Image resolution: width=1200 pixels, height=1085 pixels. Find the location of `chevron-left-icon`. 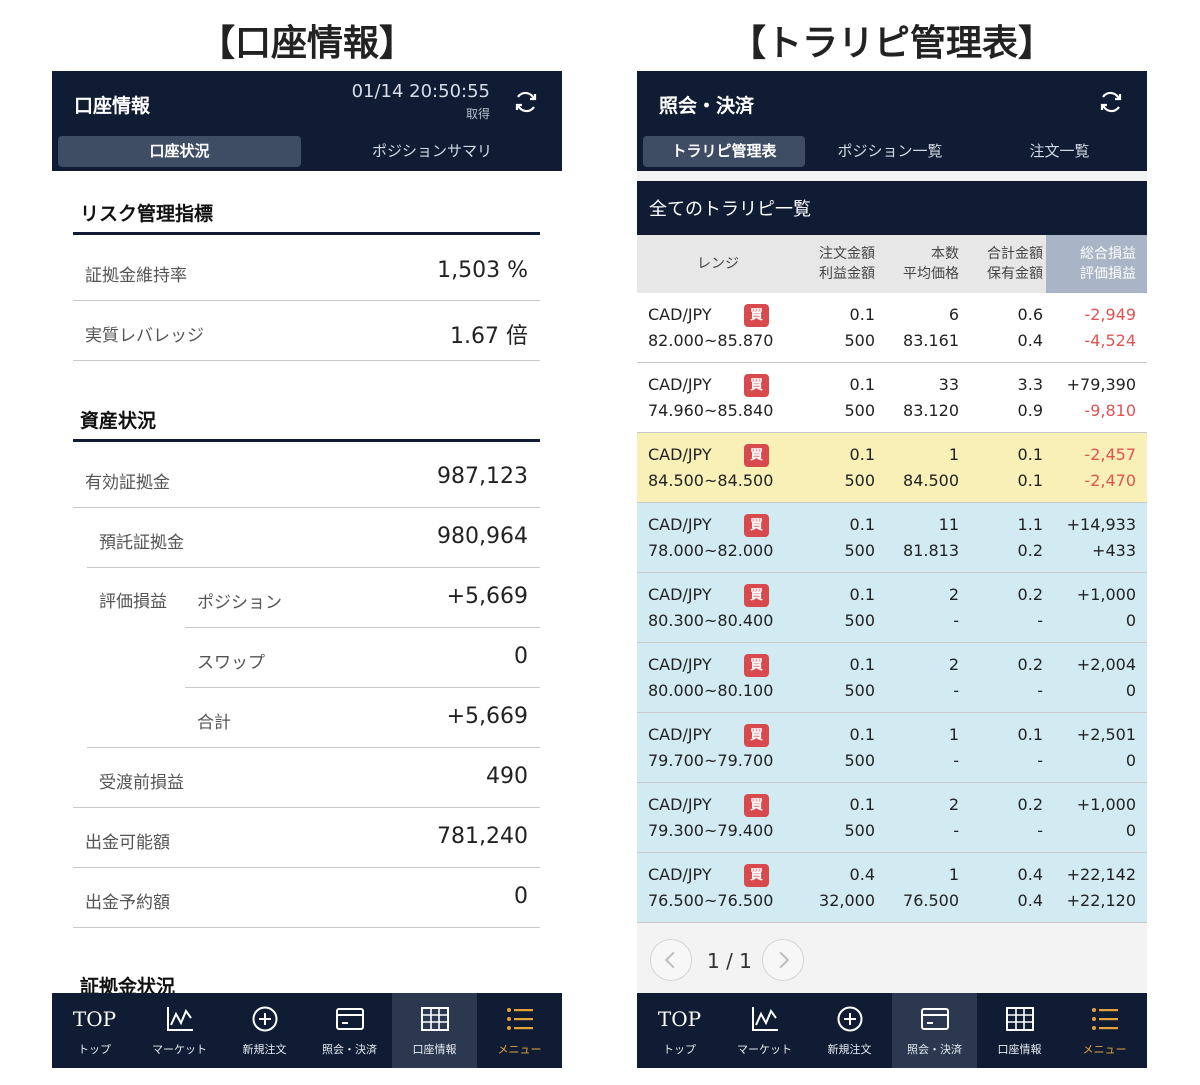

chevron-left-icon is located at coordinates (669, 960).